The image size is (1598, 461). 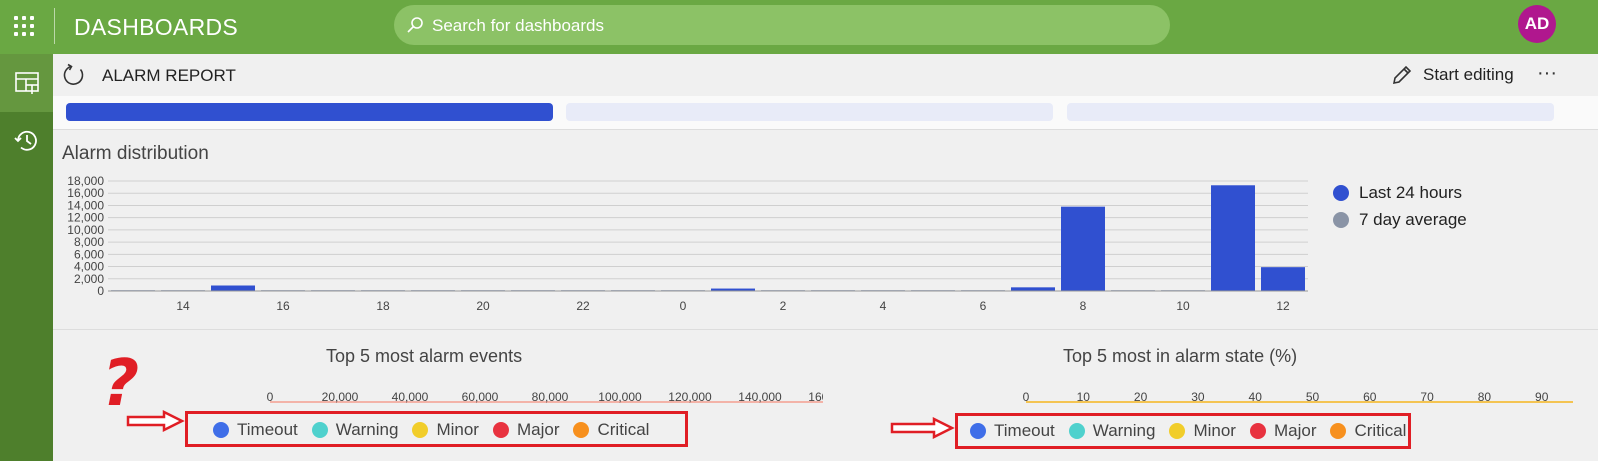 What do you see at coordinates (54, 26) in the screenshot?
I see `topbar-divider` at bounding box center [54, 26].